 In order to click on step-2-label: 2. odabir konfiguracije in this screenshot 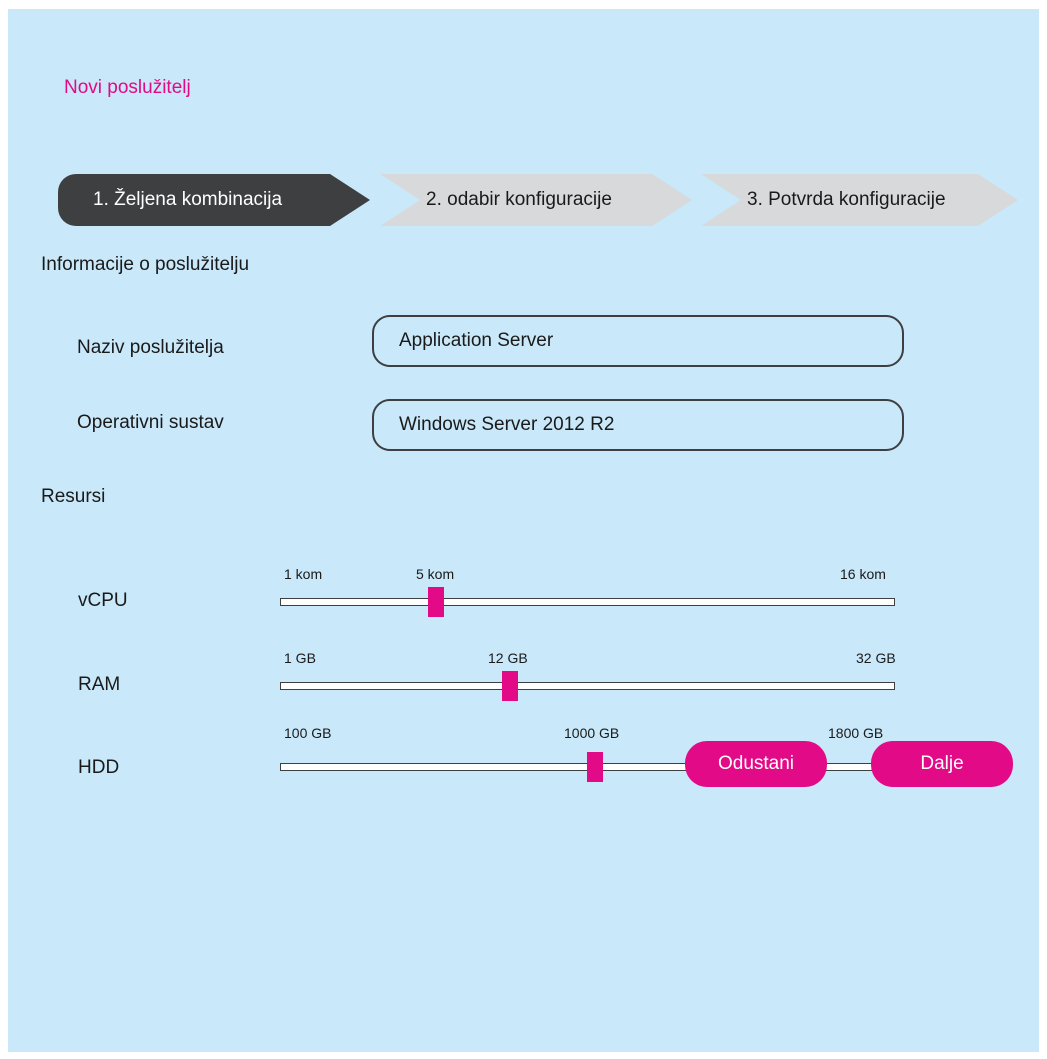, I will do `click(519, 199)`.